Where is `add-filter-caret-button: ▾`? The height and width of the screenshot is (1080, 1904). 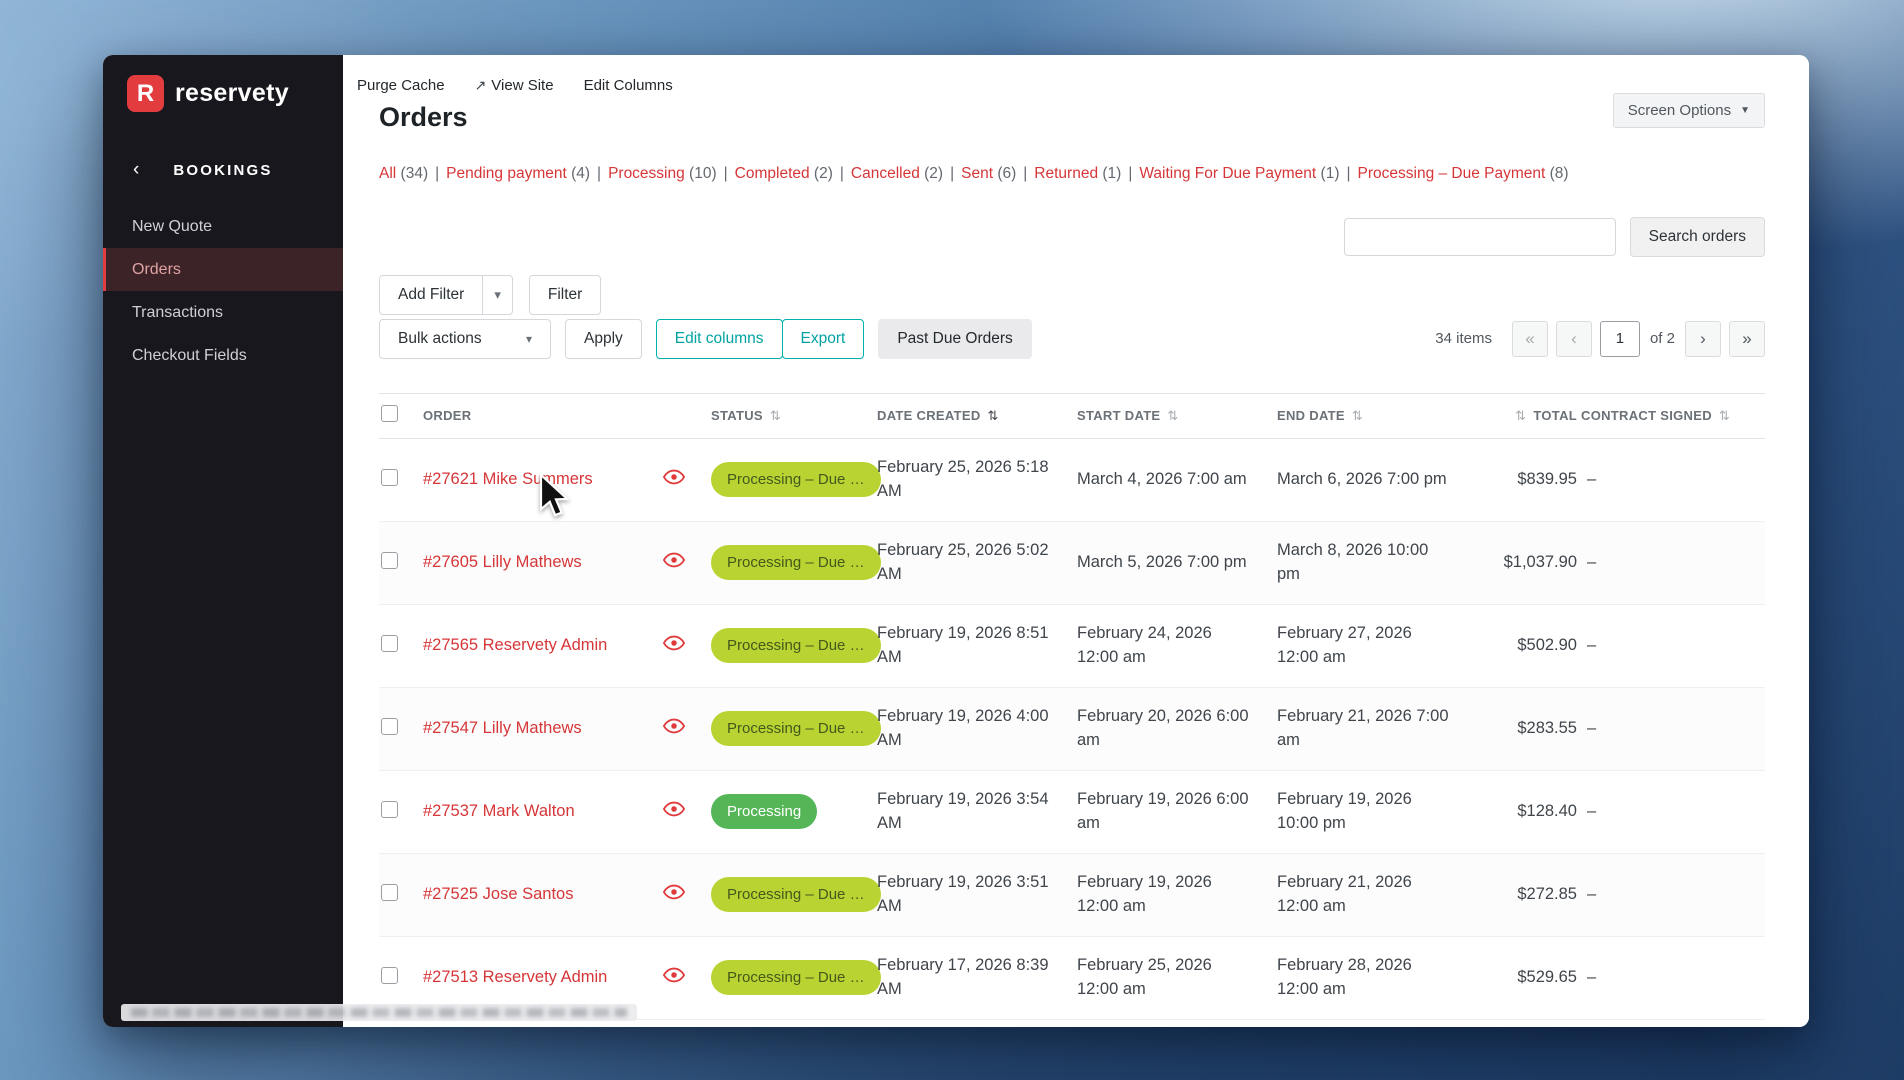 add-filter-caret-button: ▾ is located at coordinates (498, 294).